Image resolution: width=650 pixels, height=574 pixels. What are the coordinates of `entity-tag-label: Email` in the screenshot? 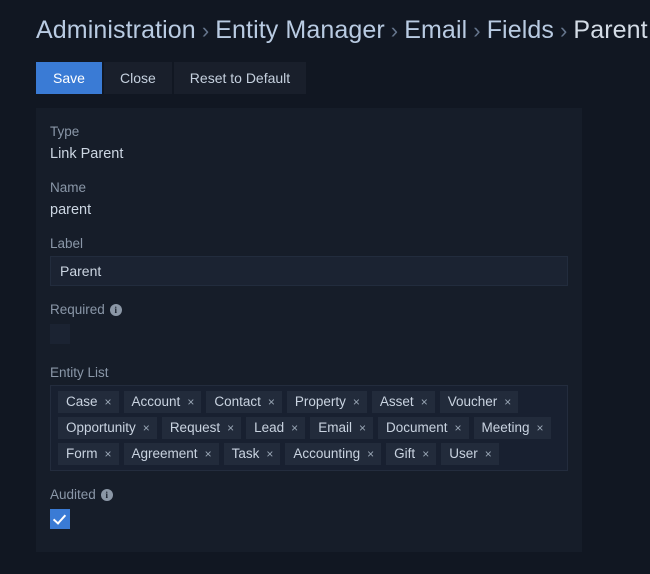 It's located at (335, 428).